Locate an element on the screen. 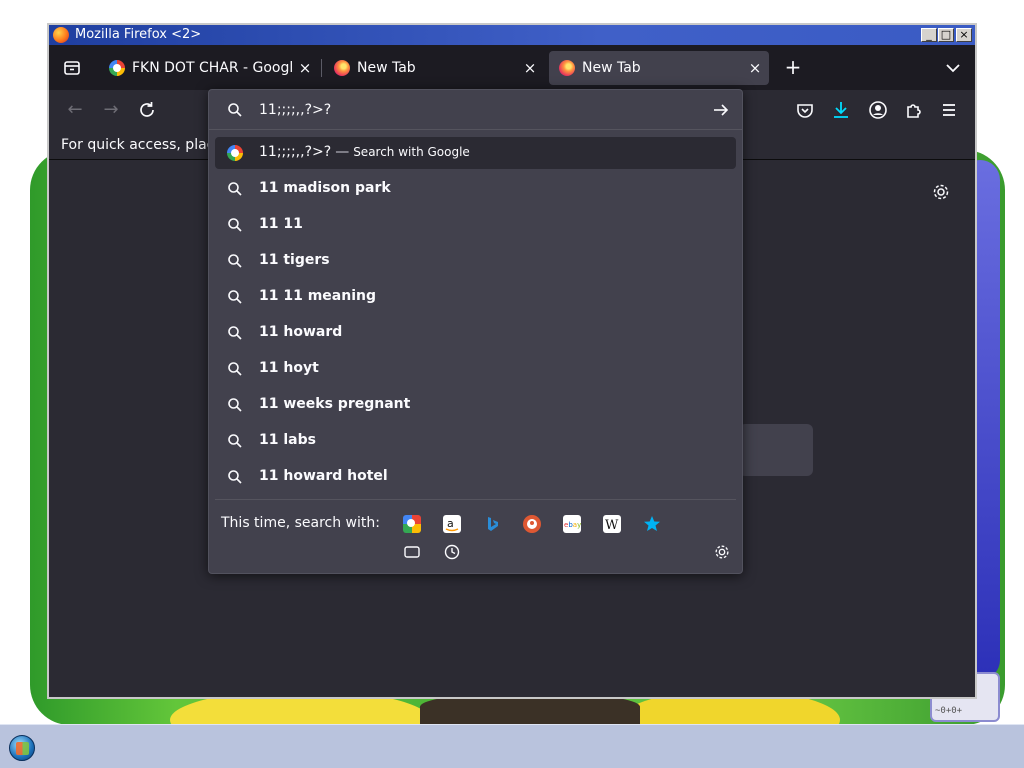 This screenshot has width=1024, height=768. suggestion-item: 11 howard is located at coordinates (475, 333).